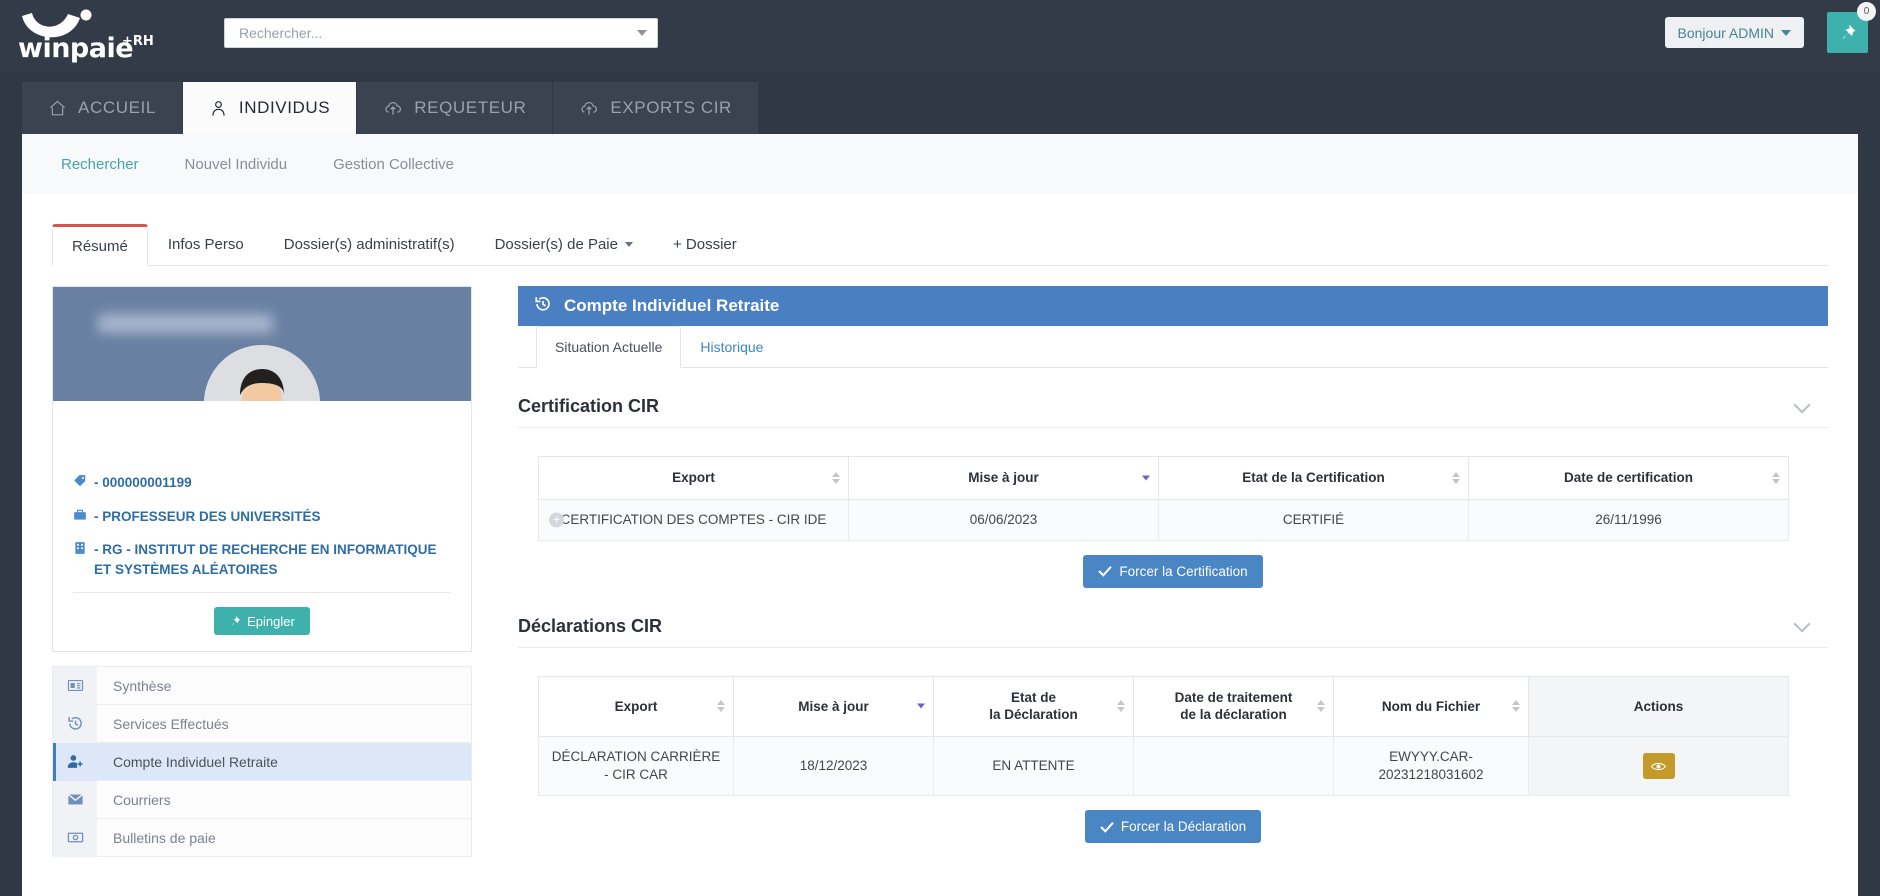 The image size is (1880, 896). I want to click on profile-banner, so click(262, 344).